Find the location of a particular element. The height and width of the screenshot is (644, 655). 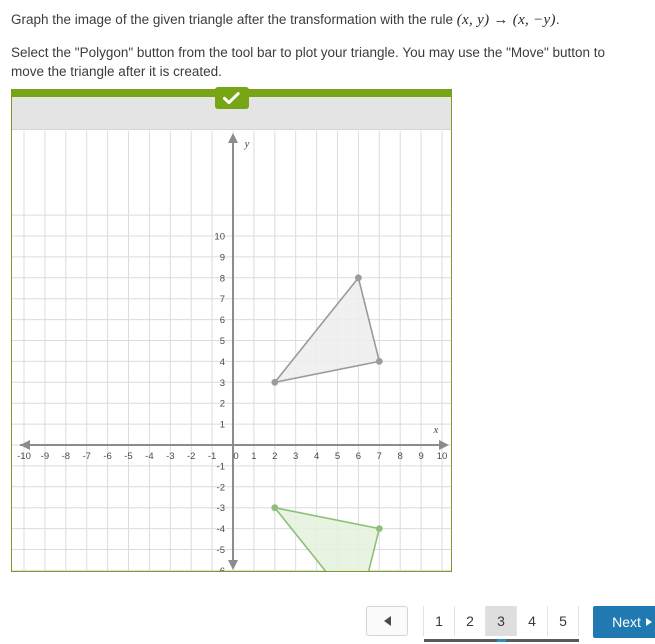

chevron-left-icon is located at coordinates (387, 621).